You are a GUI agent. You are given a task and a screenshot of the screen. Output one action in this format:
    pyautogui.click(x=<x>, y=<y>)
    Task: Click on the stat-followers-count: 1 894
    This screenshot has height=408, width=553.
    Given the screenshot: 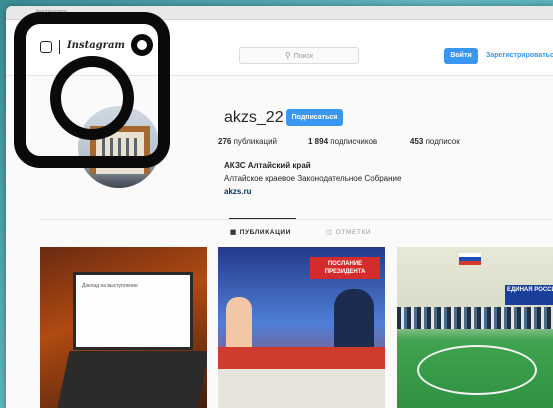 What is the action you would take?
    pyautogui.click(x=318, y=141)
    